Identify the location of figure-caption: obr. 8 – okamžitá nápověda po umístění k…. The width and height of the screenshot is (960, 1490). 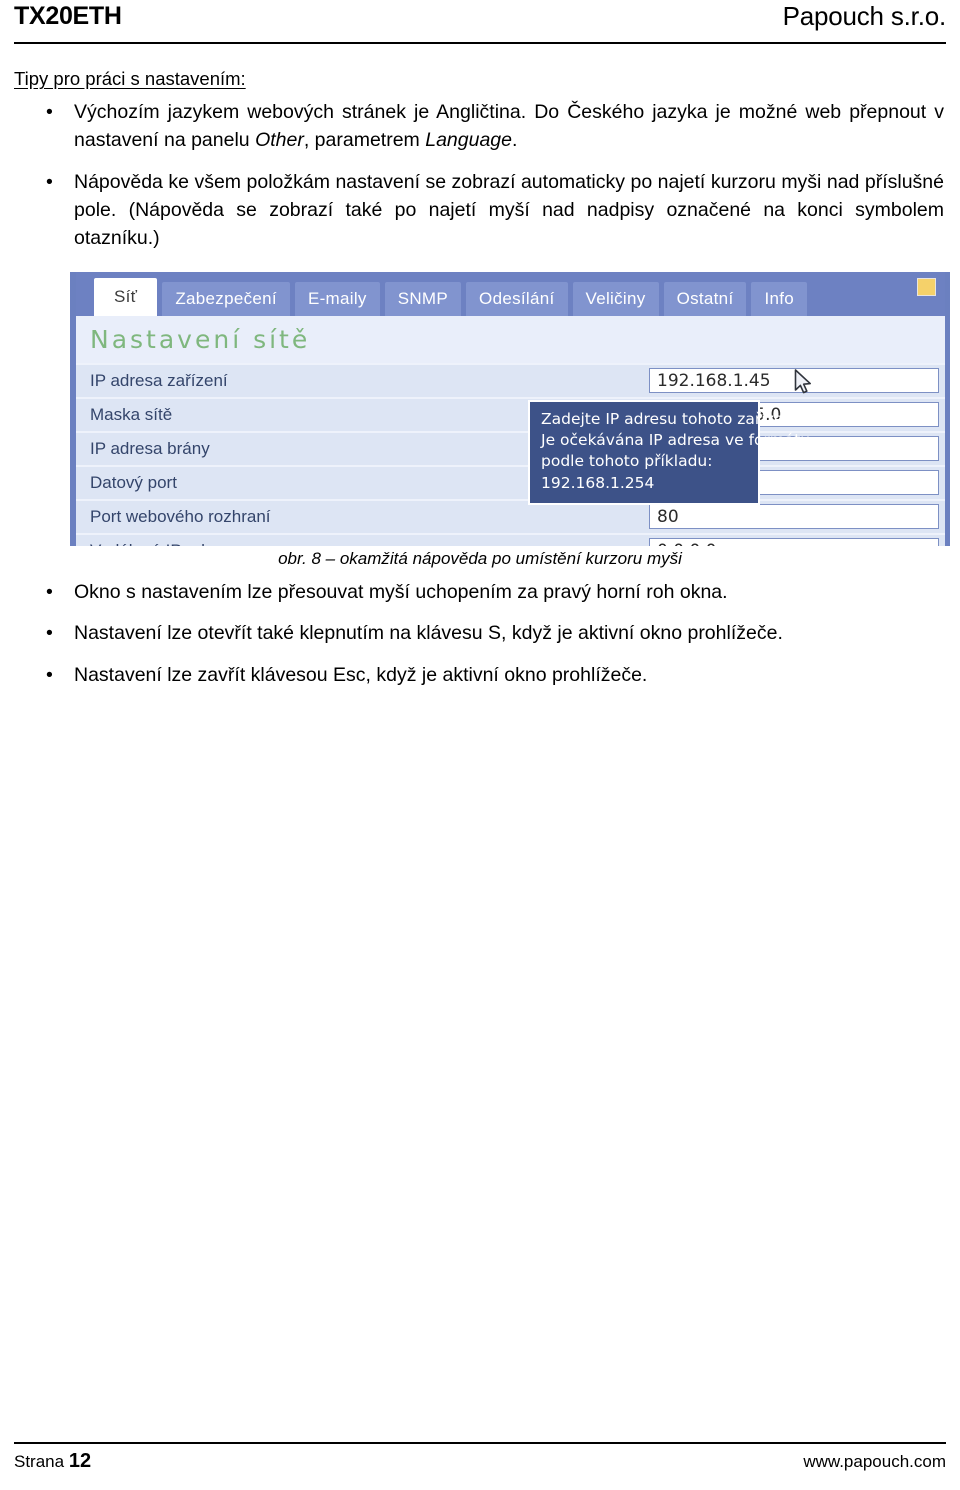
(480, 558).